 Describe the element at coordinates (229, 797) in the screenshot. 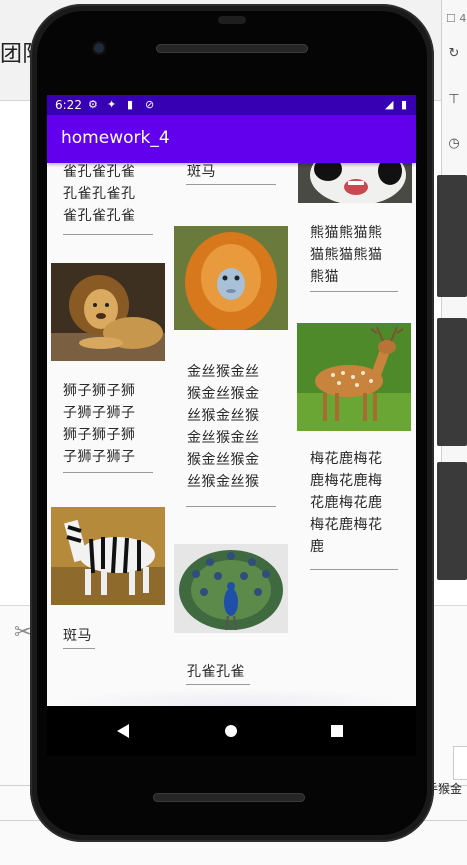

I see `bottom-speaker` at that location.